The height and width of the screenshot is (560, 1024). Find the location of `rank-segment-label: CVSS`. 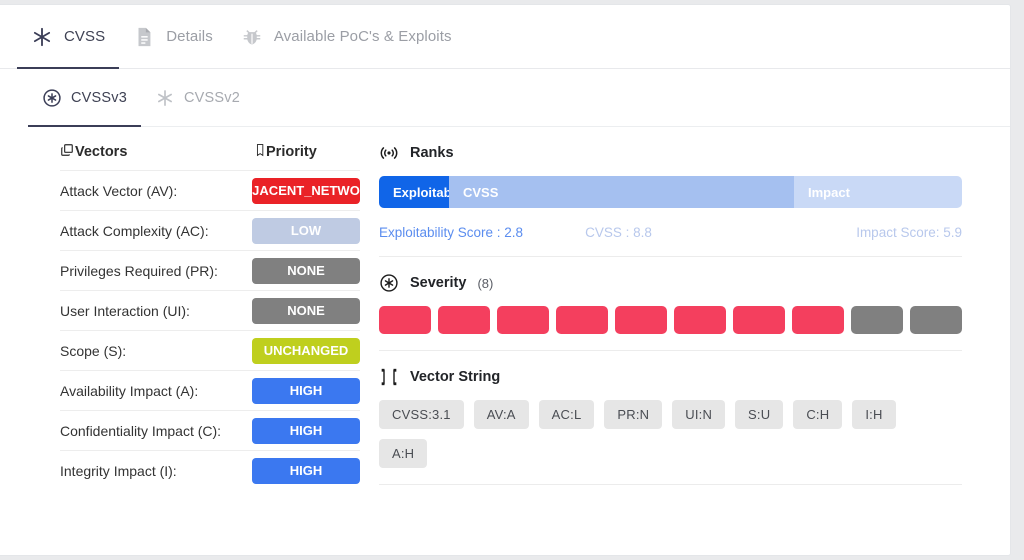

rank-segment-label: CVSS is located at coordinates (481, 192).